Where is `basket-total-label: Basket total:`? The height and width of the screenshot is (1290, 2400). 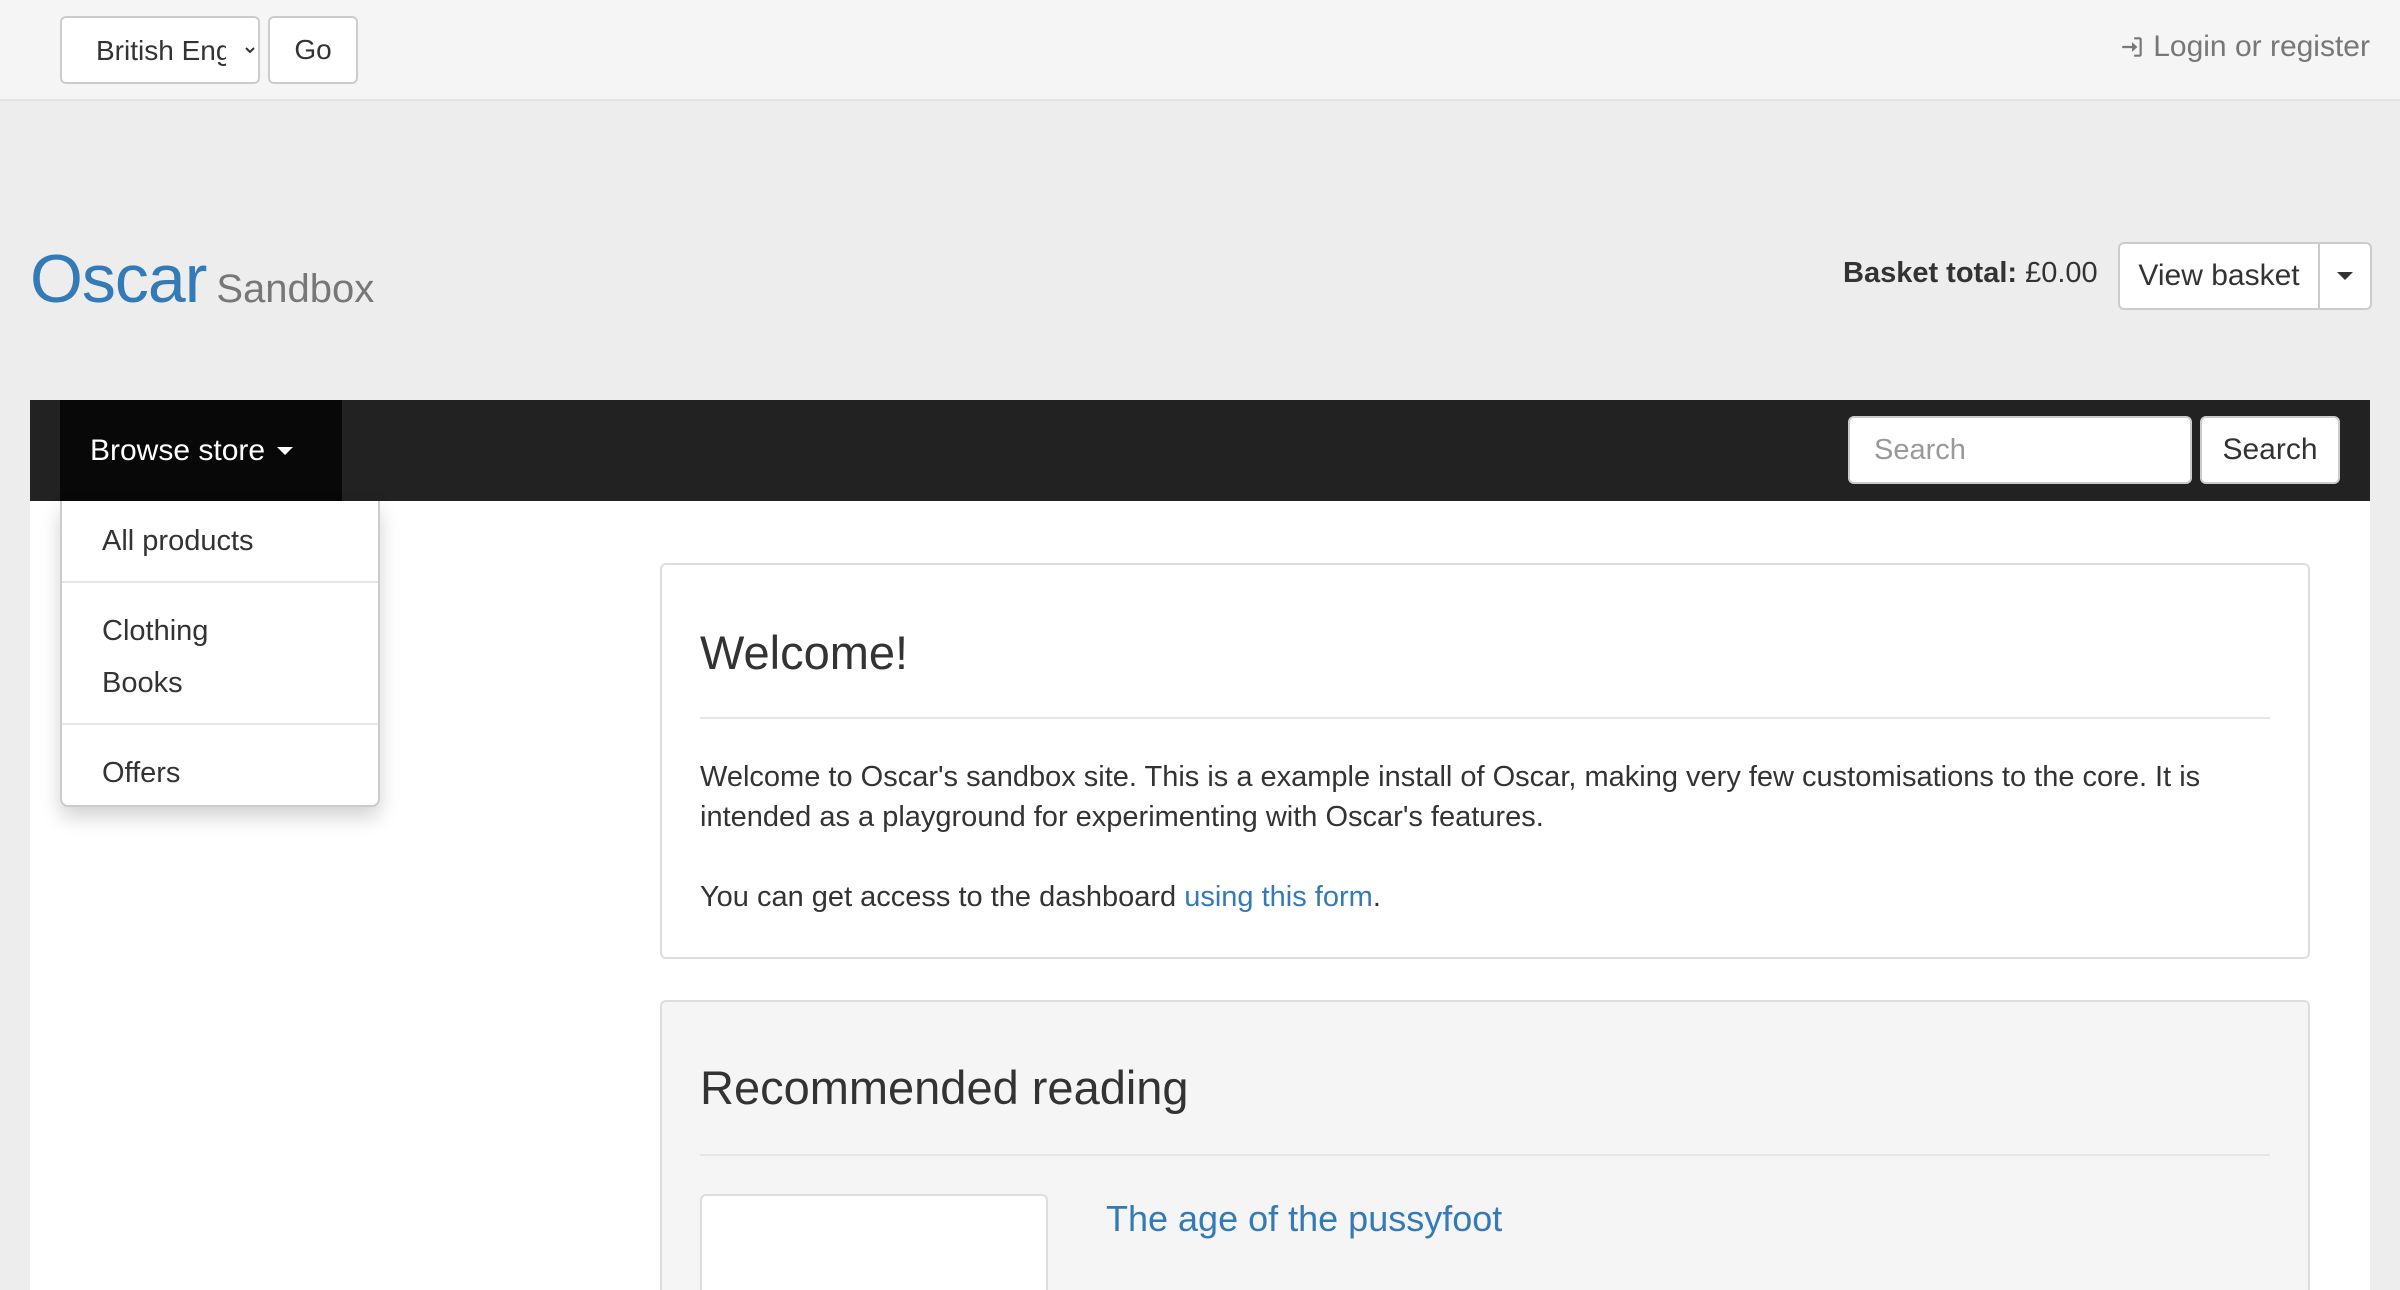
basket-total-label: Basket total: is located at coordinates (1930, 273).